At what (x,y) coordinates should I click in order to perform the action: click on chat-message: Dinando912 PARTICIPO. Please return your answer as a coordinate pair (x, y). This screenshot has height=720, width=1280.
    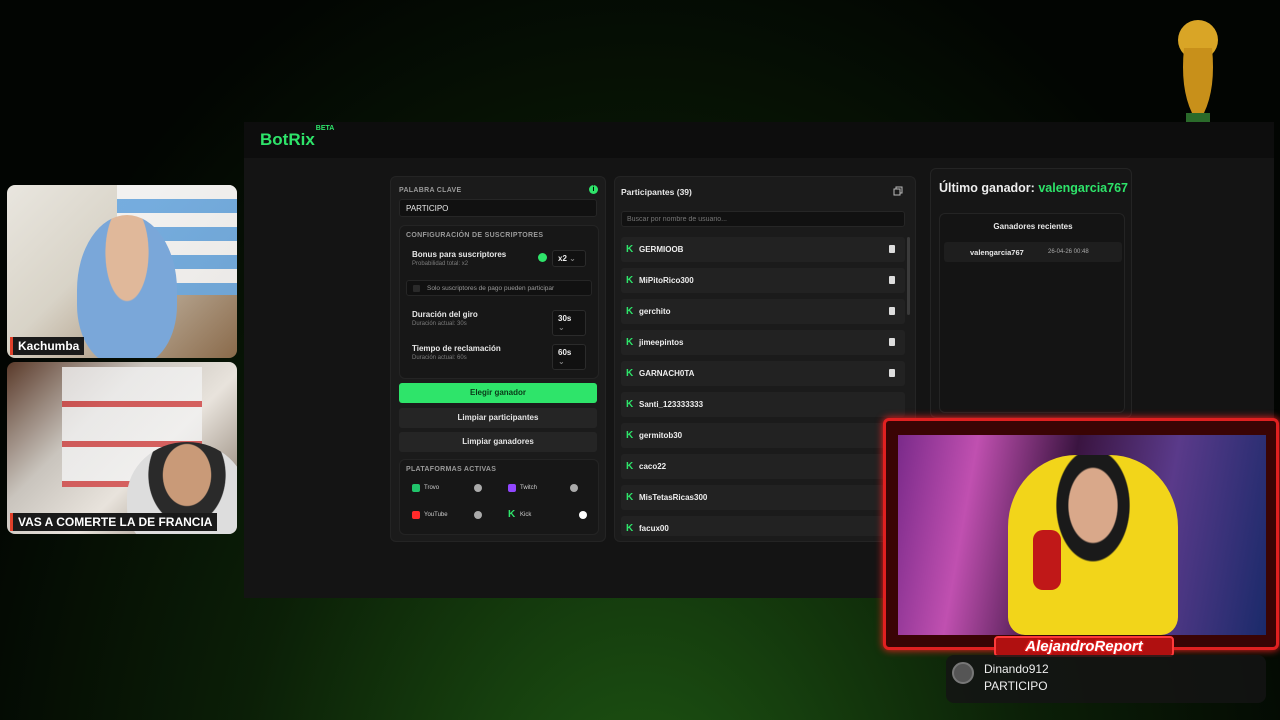
    Looking at the image, I should click on (1106, 679).